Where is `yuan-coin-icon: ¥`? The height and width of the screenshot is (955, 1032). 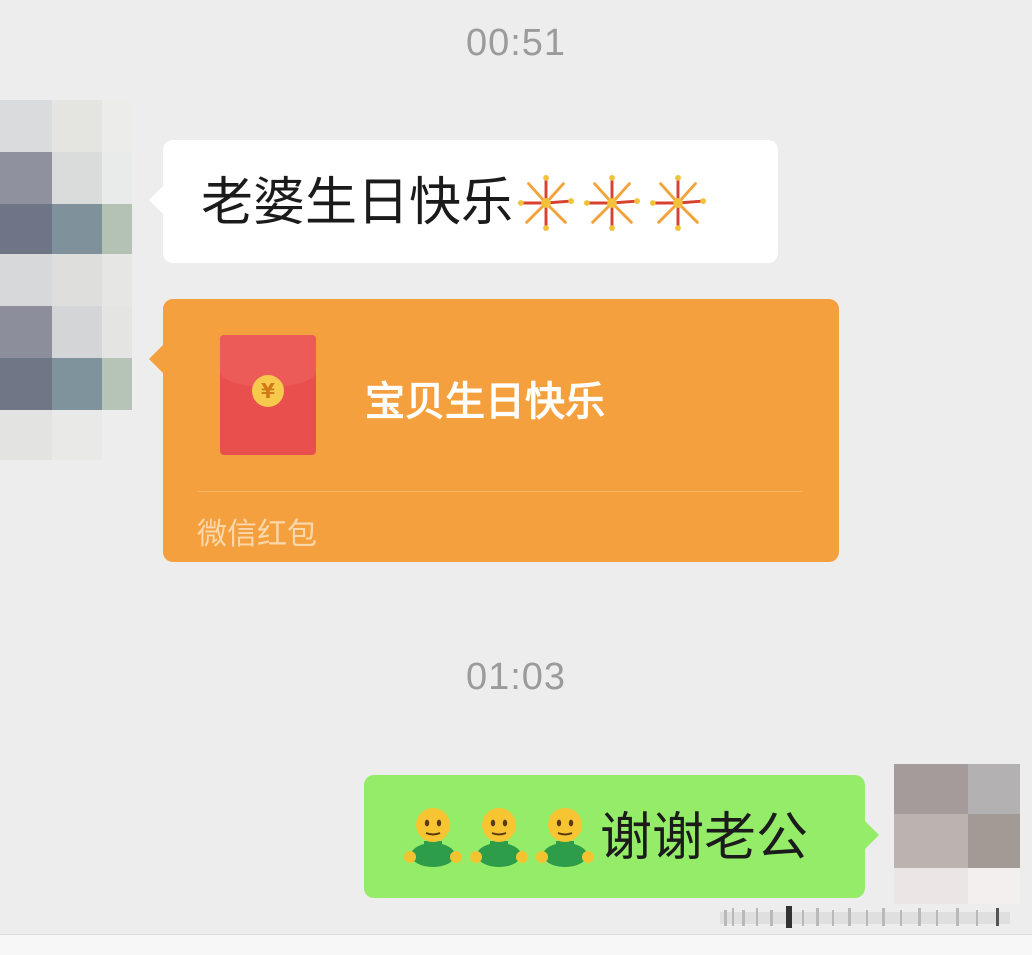
yuan-coin-icon: ¥ is located at coordinates (268, 391).